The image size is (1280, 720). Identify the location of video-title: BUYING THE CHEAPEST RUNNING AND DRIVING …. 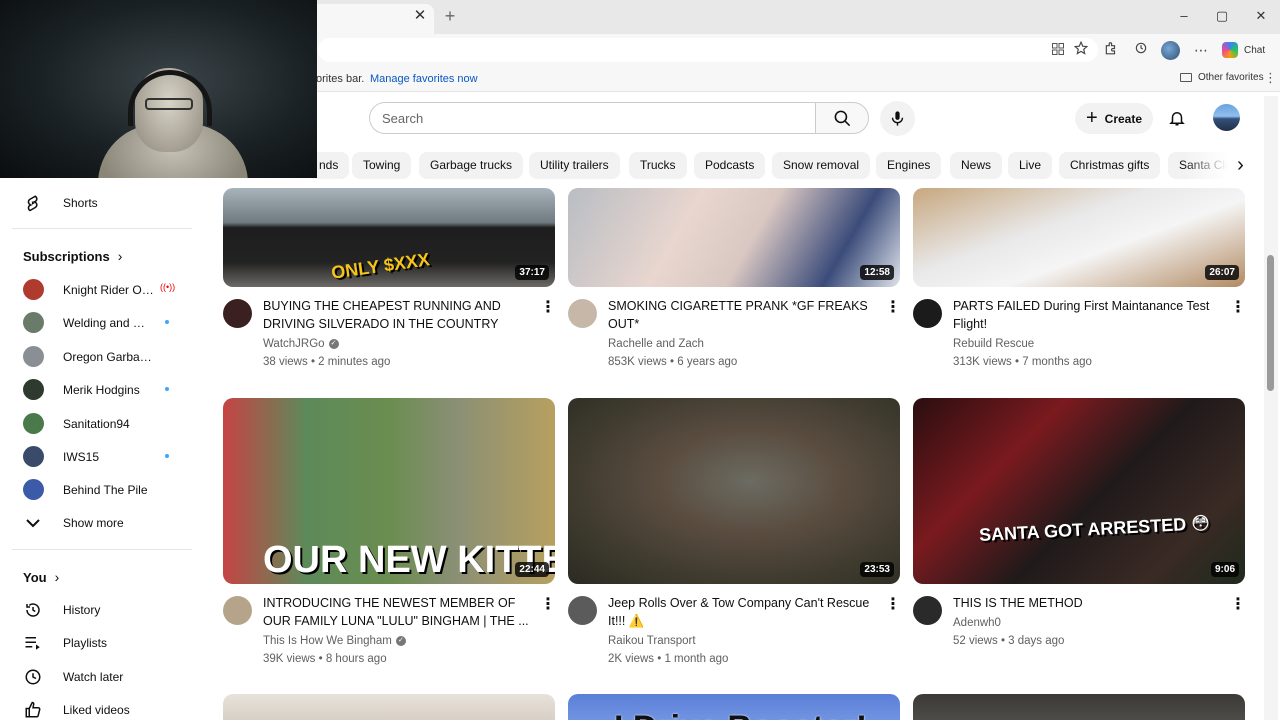
(400, 315).